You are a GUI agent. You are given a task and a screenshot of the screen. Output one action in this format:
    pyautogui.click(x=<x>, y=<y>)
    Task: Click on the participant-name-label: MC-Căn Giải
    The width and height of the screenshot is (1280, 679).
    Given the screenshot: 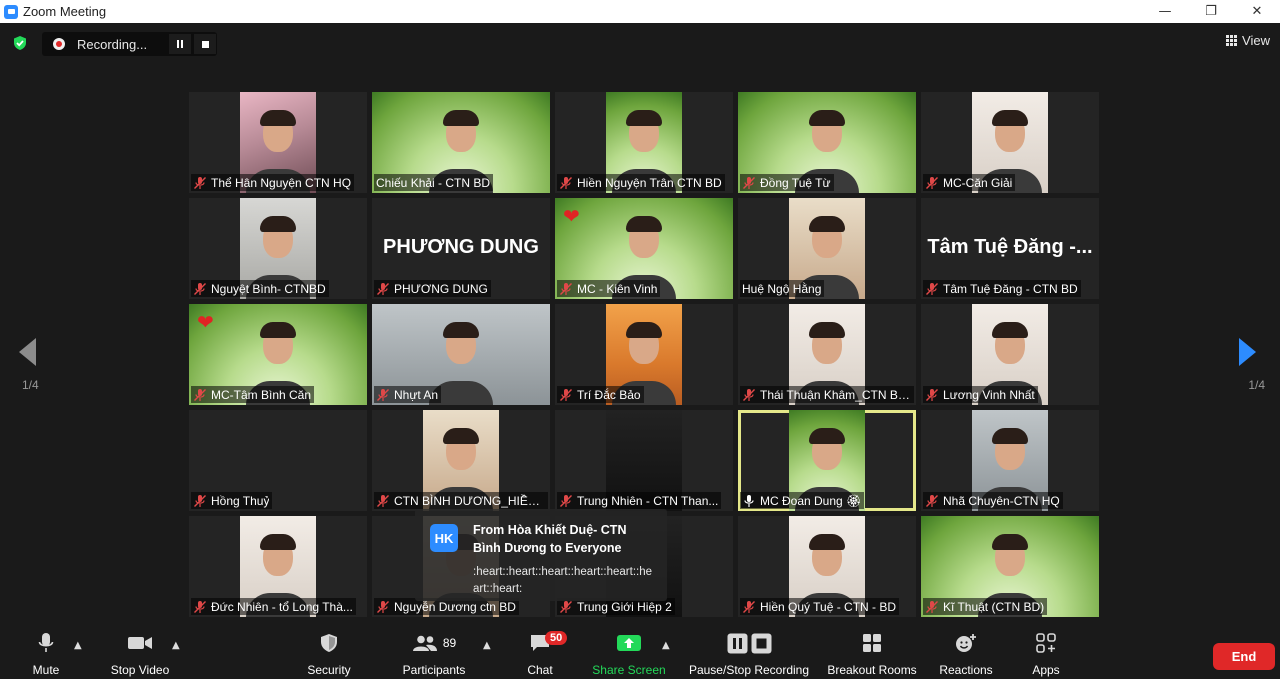 What is the action you would take?
    pyautogui.click(x=969, y=182)
    